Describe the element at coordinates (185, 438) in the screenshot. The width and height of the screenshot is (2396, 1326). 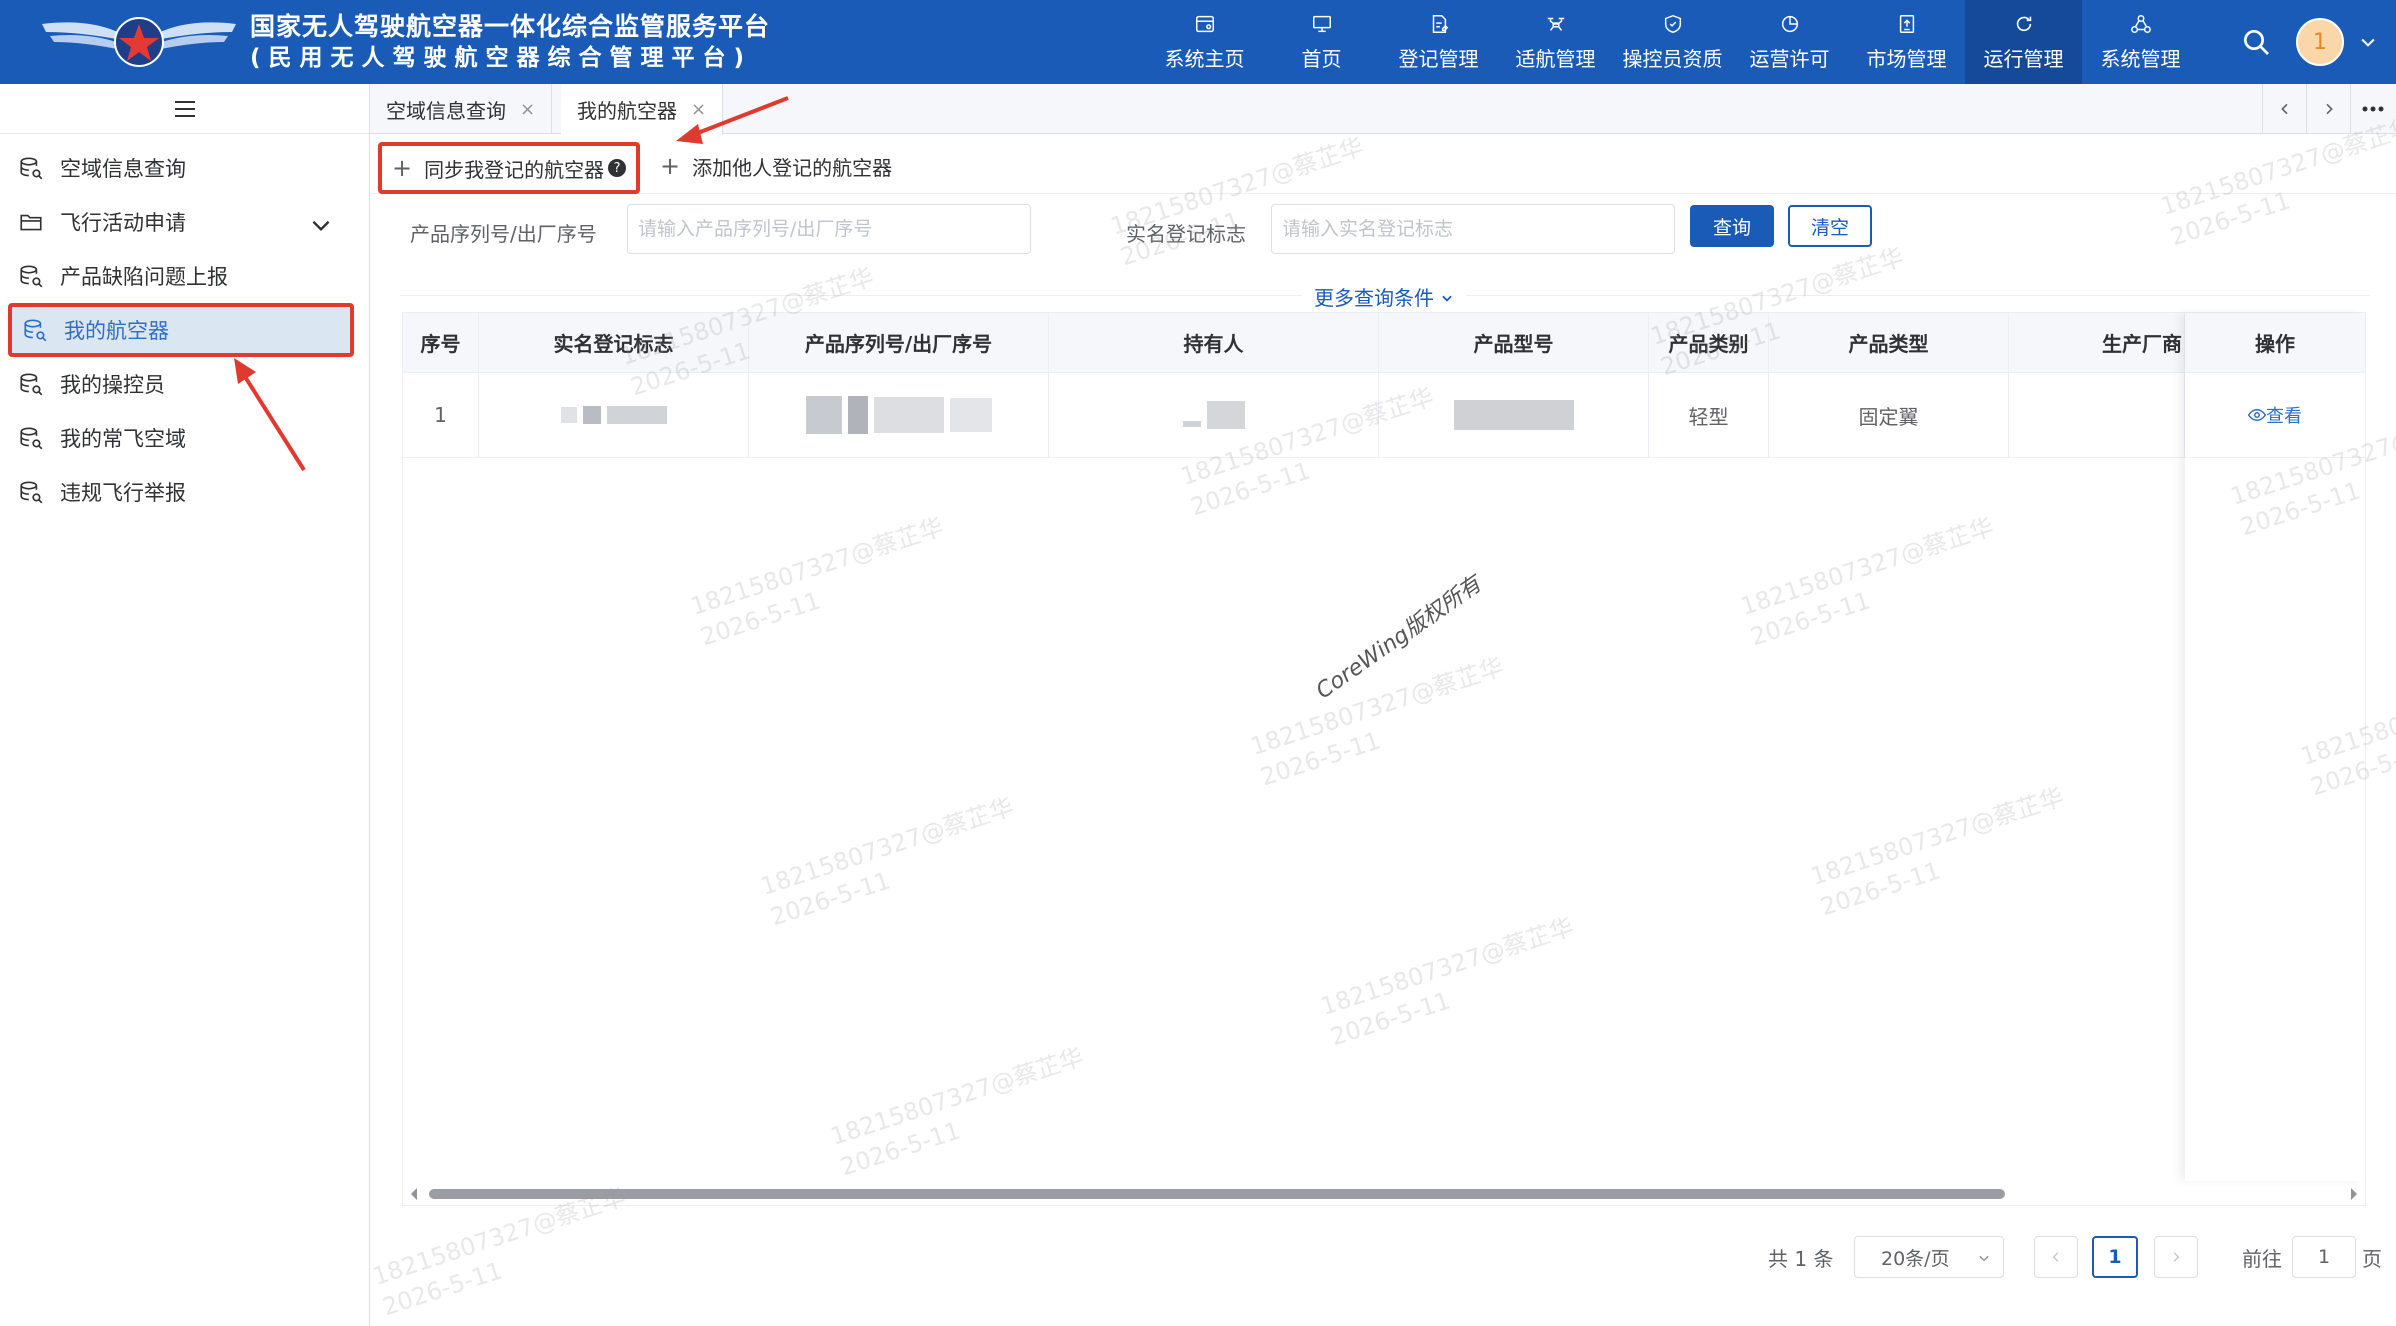
I see `sidebar-item-frequent-airspace: 我的常飞空域` at that location.